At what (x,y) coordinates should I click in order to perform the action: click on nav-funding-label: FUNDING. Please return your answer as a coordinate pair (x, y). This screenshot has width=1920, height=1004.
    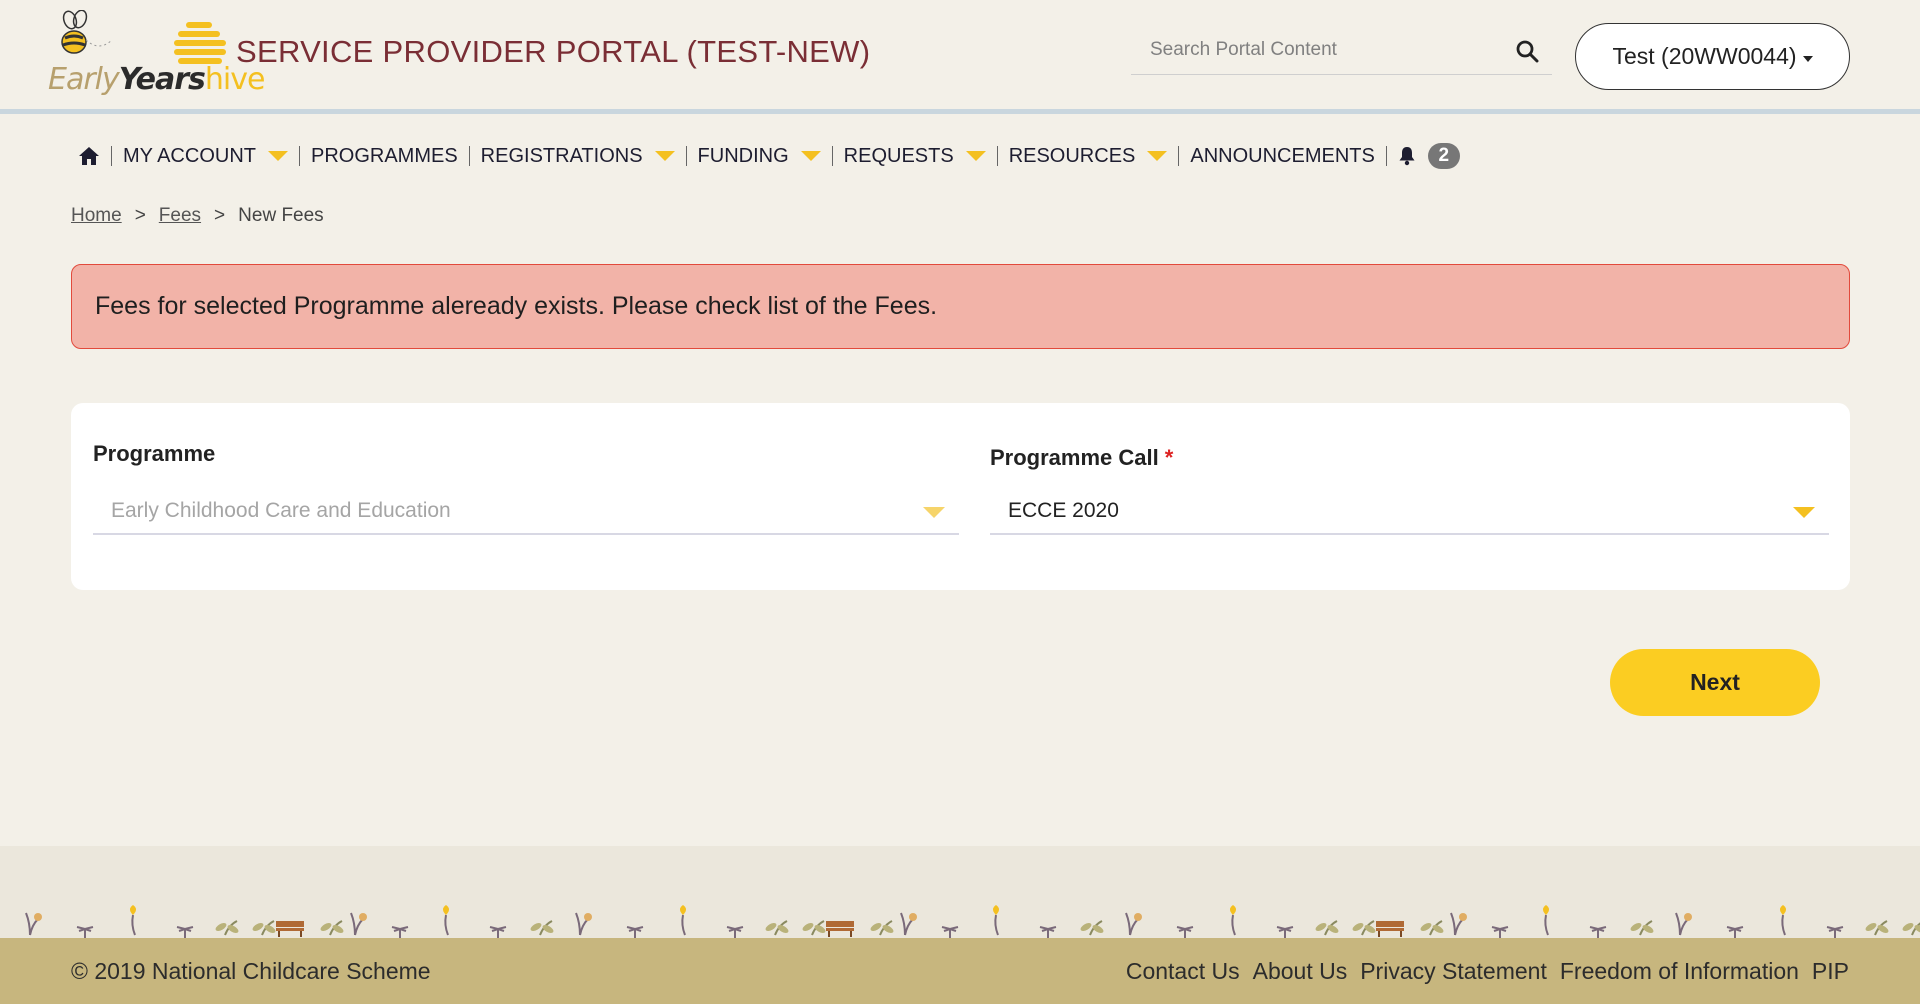
    Looking at the image, I should click on (743, 155).